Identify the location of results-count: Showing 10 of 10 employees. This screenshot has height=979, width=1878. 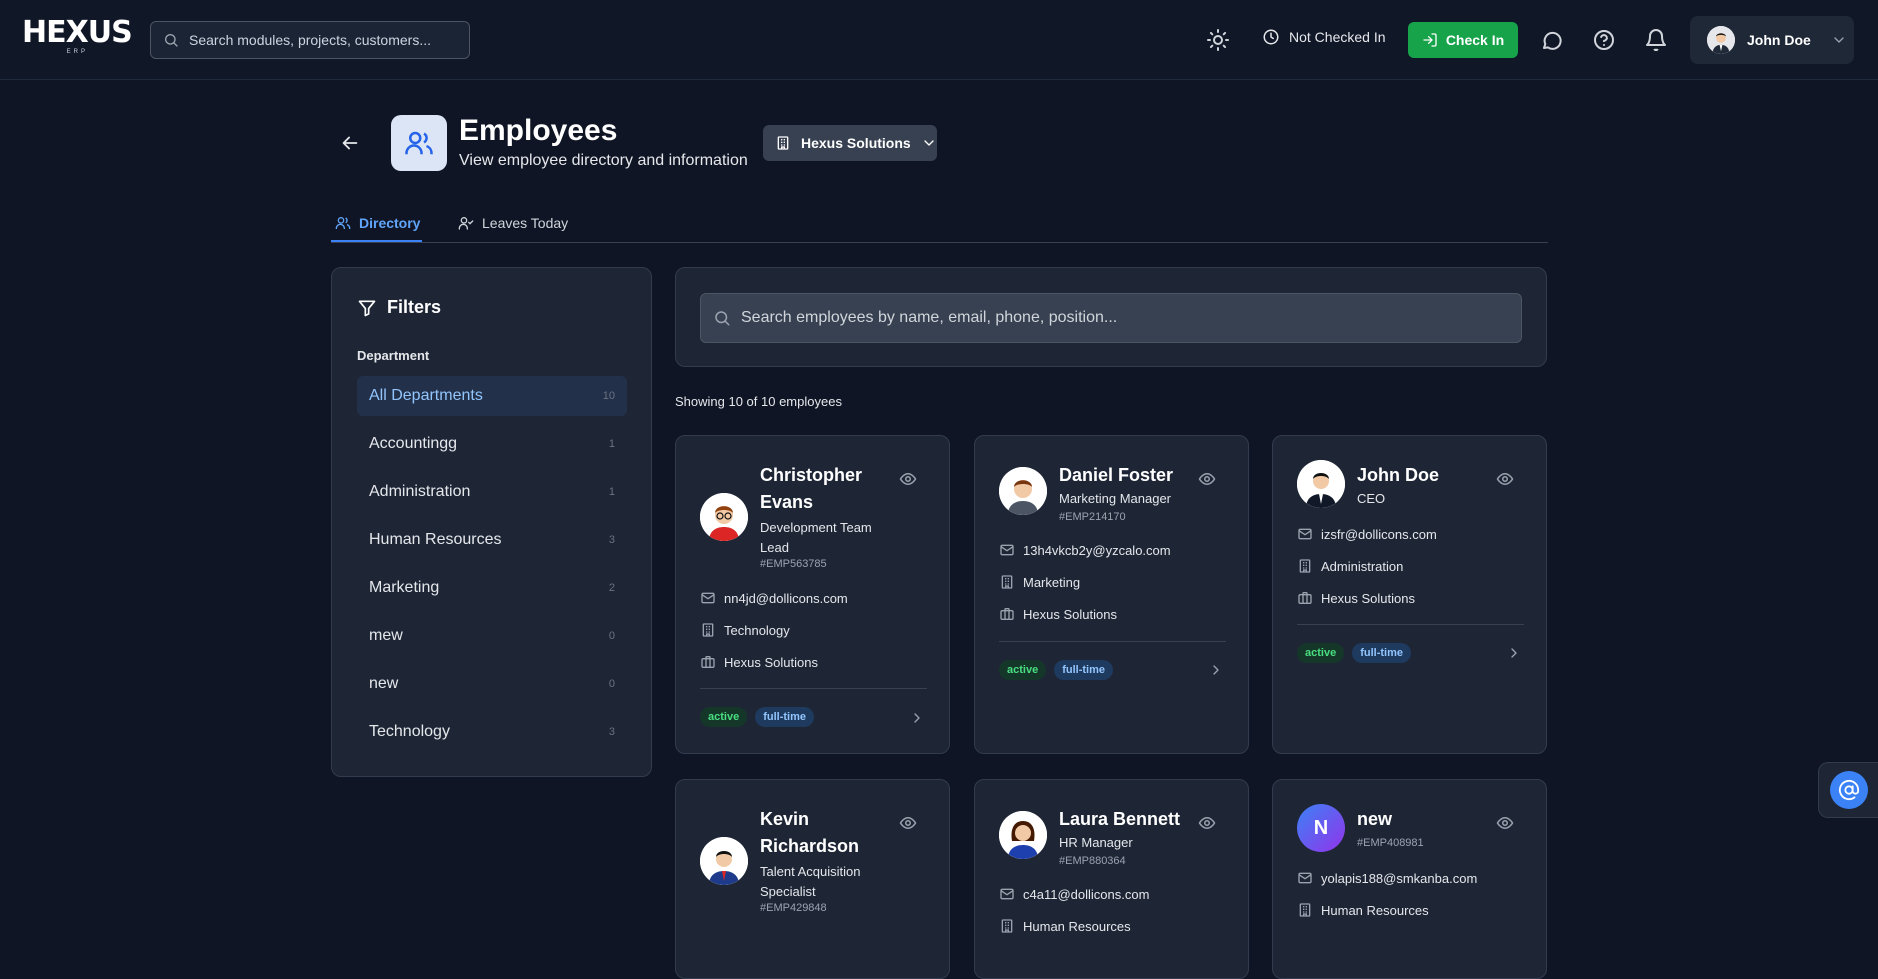
(758, 401).